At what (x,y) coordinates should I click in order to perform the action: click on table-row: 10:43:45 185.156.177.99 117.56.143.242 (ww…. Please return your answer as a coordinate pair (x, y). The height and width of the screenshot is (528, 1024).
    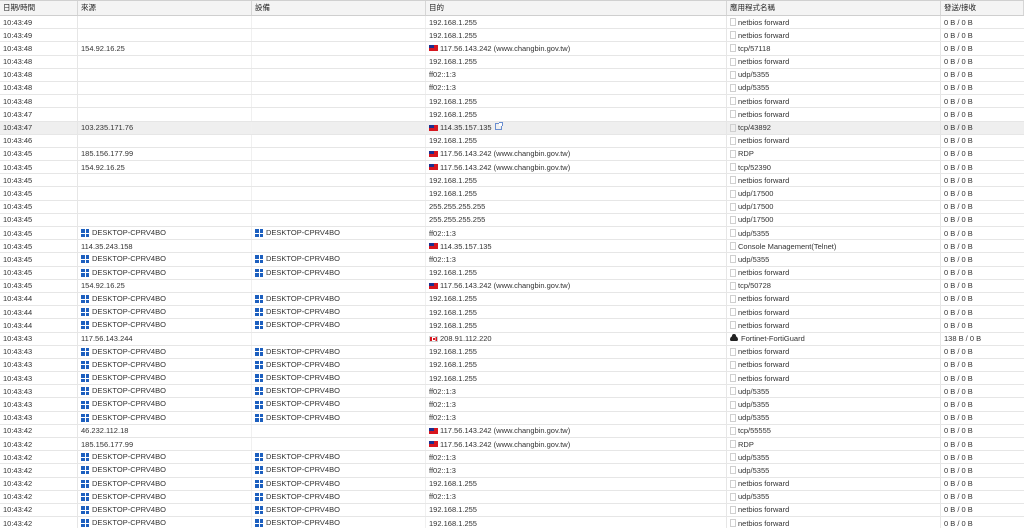
    Looking at the image, I should click on (512, 154).